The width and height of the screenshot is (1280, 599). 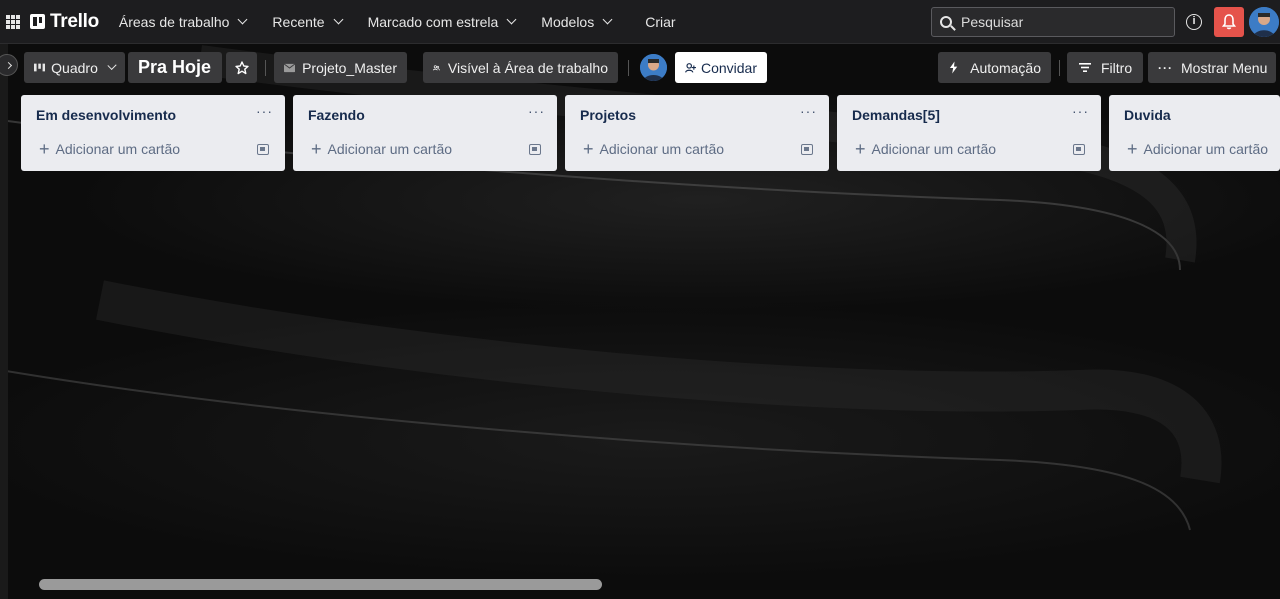 I want to click on user-avatar, so click(x=1264, y=22).